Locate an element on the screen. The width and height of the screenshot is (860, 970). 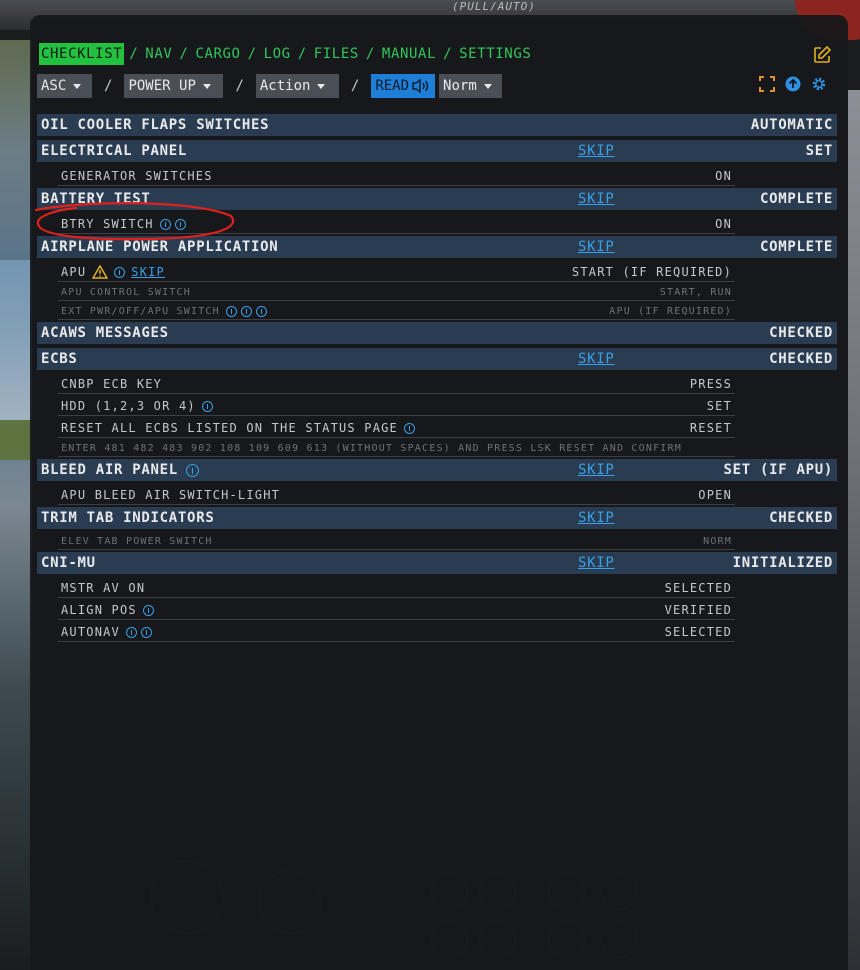
overhead-label: (PULL/AUTO) is located at coordinates (494, 6).